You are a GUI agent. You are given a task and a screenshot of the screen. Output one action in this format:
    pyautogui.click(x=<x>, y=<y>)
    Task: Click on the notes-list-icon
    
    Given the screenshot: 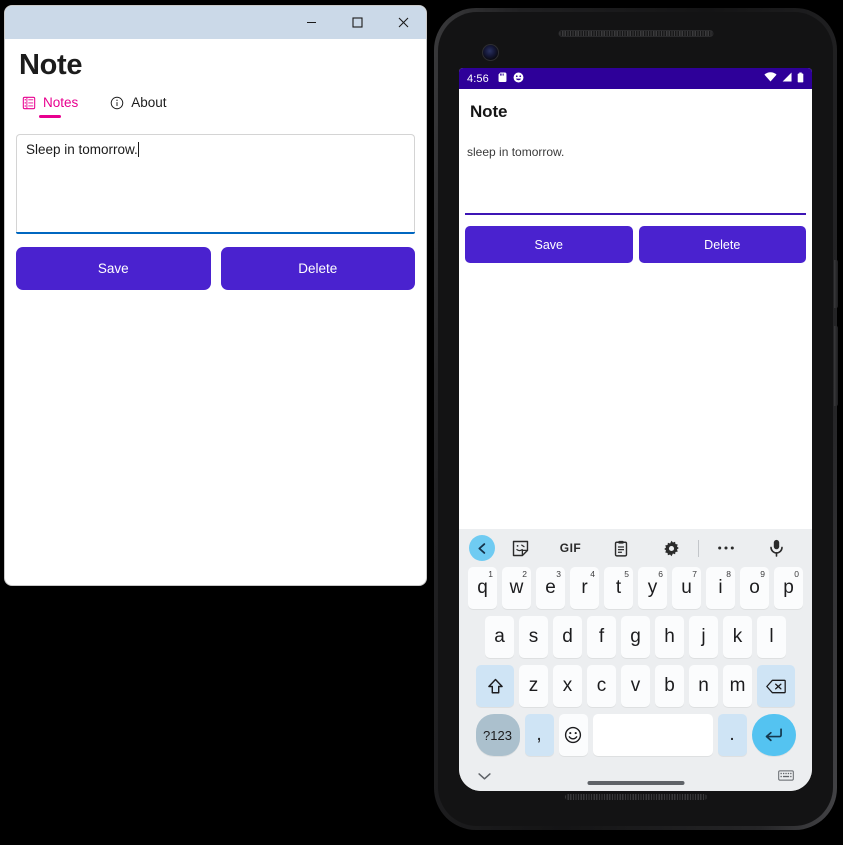 What is the action you would take?
    pyautogui.click(x=29, y=103)
    